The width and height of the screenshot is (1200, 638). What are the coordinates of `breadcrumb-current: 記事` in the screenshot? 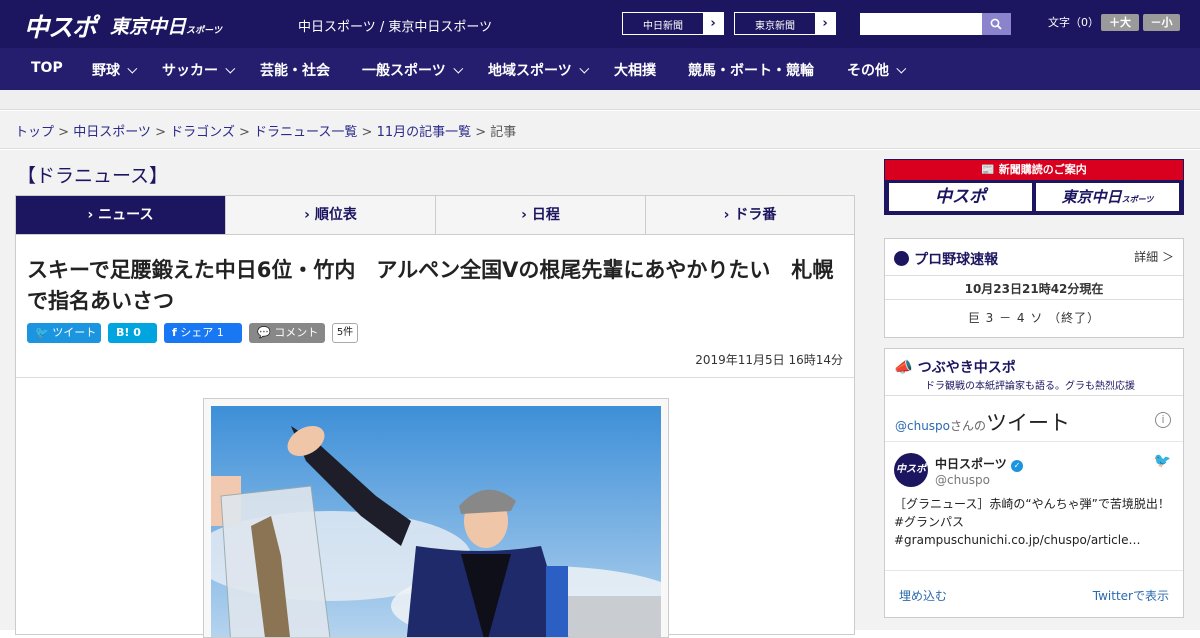 It's located at (503, 132).